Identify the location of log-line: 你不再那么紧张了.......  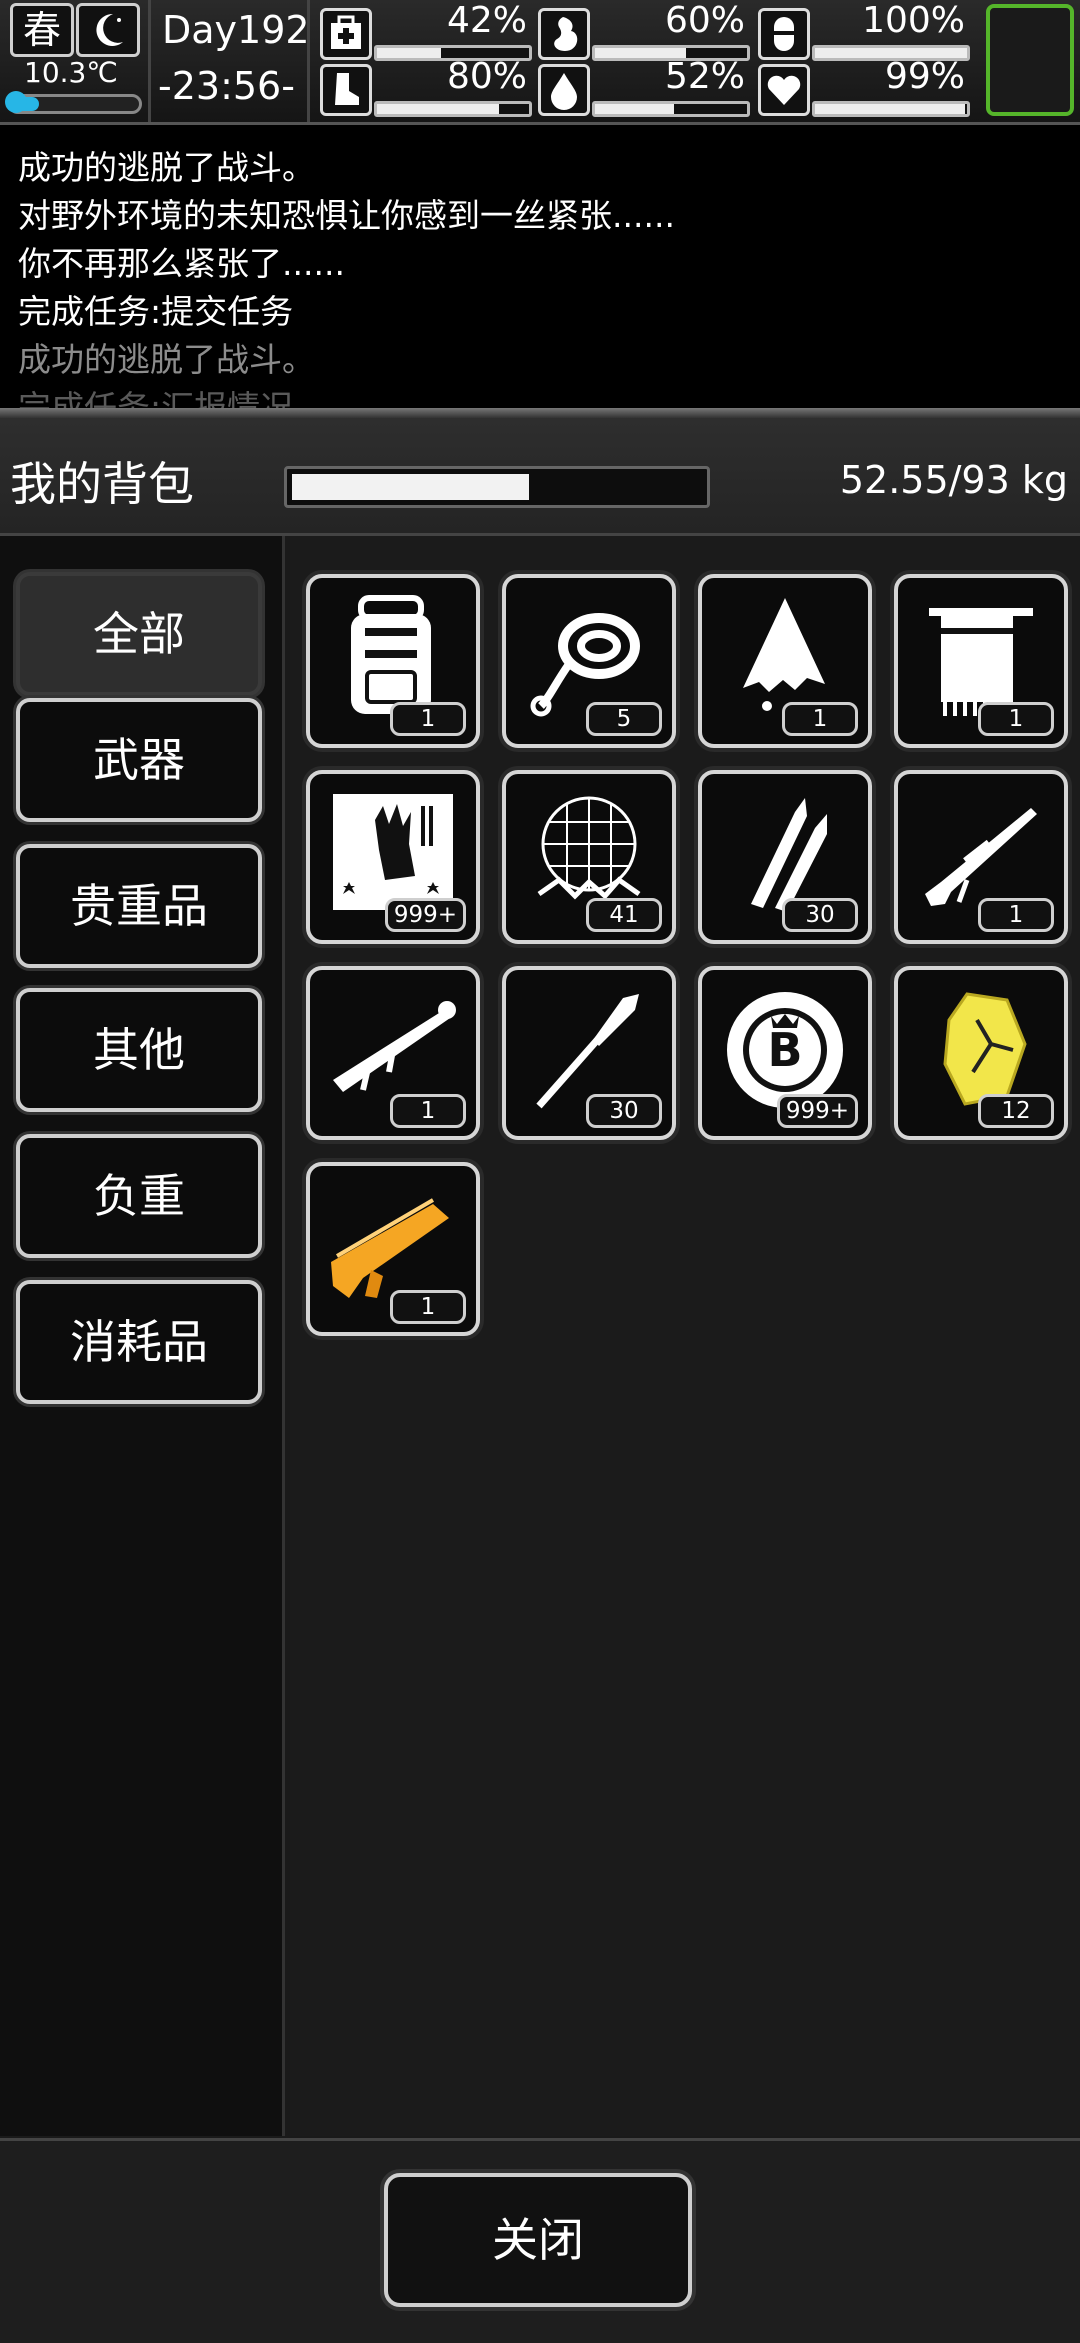
(181, 263).